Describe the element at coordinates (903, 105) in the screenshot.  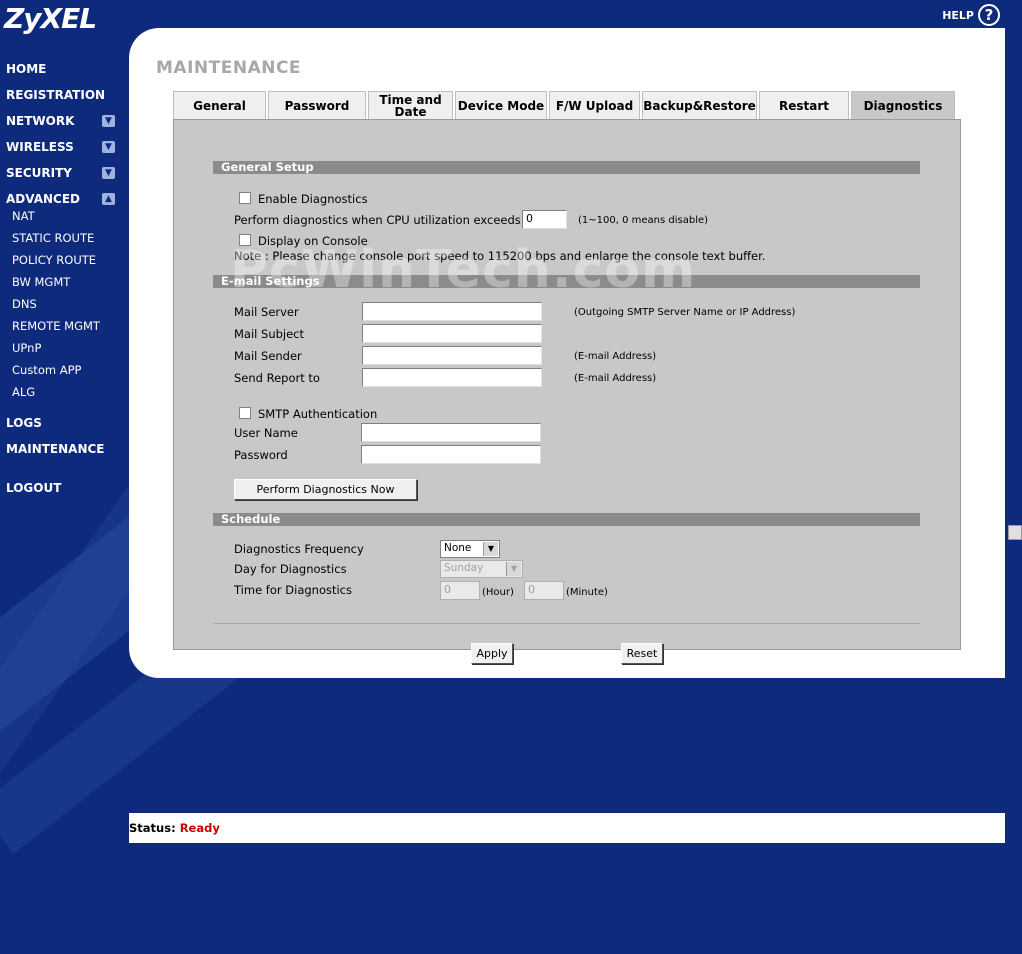
I see `tab-diagnostics: Diagnostics` at that location.